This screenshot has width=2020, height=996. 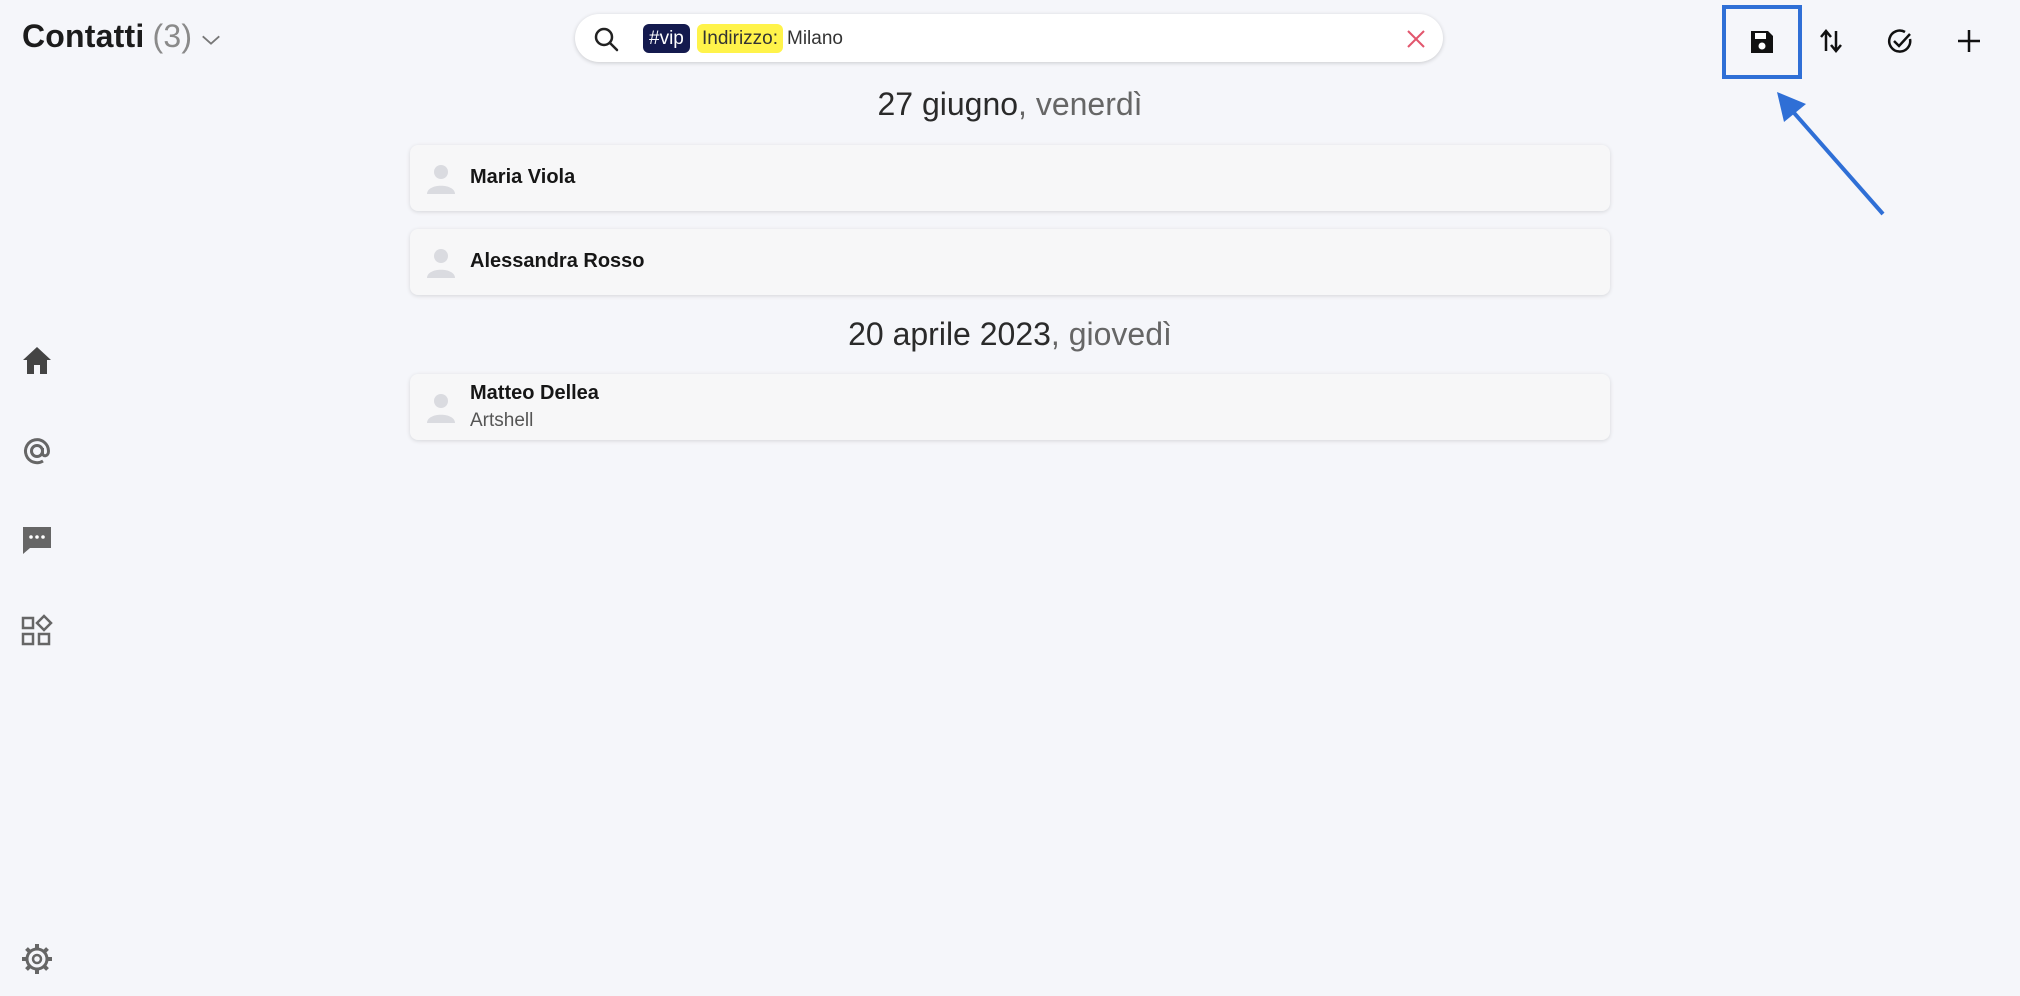 I want to click on save-button, so click(x=1762, y=42).